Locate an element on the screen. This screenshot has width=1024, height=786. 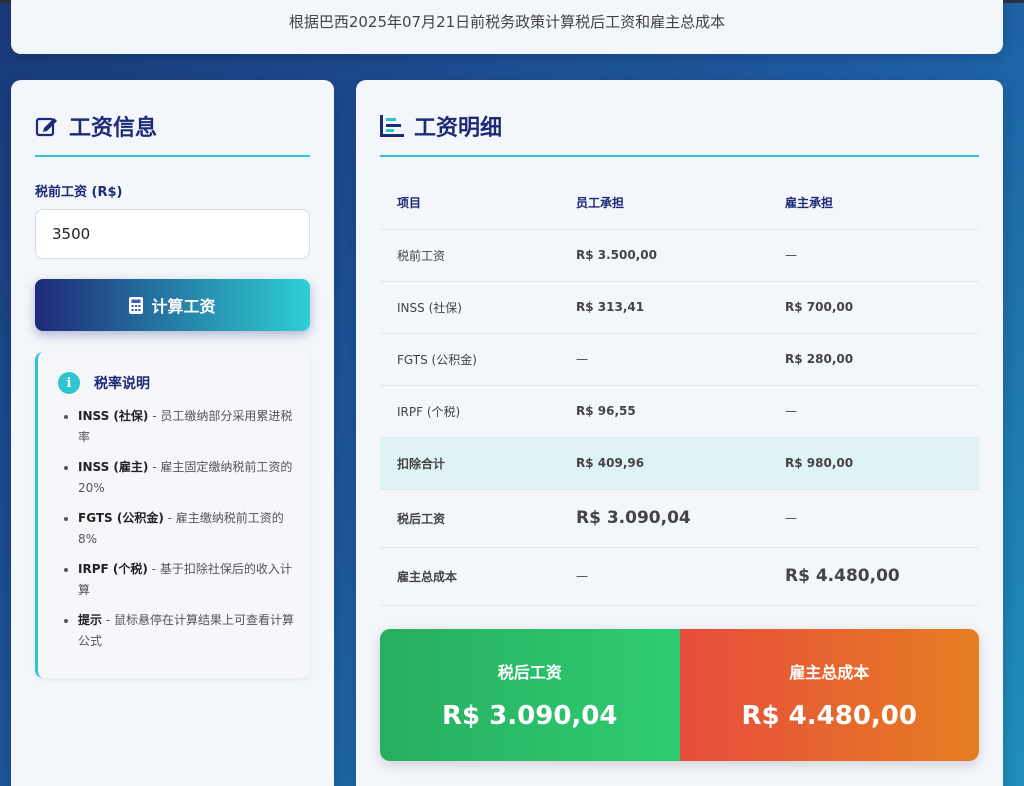
salary-detail-heading: 工资明细 is located at coordinates (441, 126).